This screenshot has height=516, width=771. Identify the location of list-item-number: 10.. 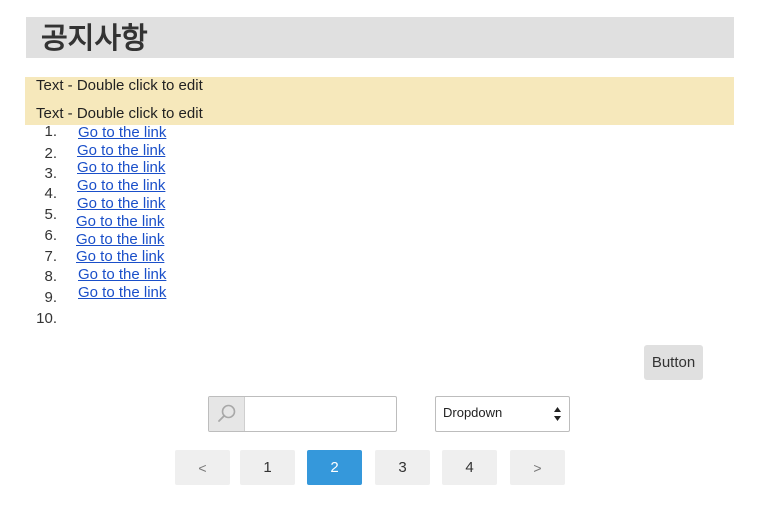
(46, 318).